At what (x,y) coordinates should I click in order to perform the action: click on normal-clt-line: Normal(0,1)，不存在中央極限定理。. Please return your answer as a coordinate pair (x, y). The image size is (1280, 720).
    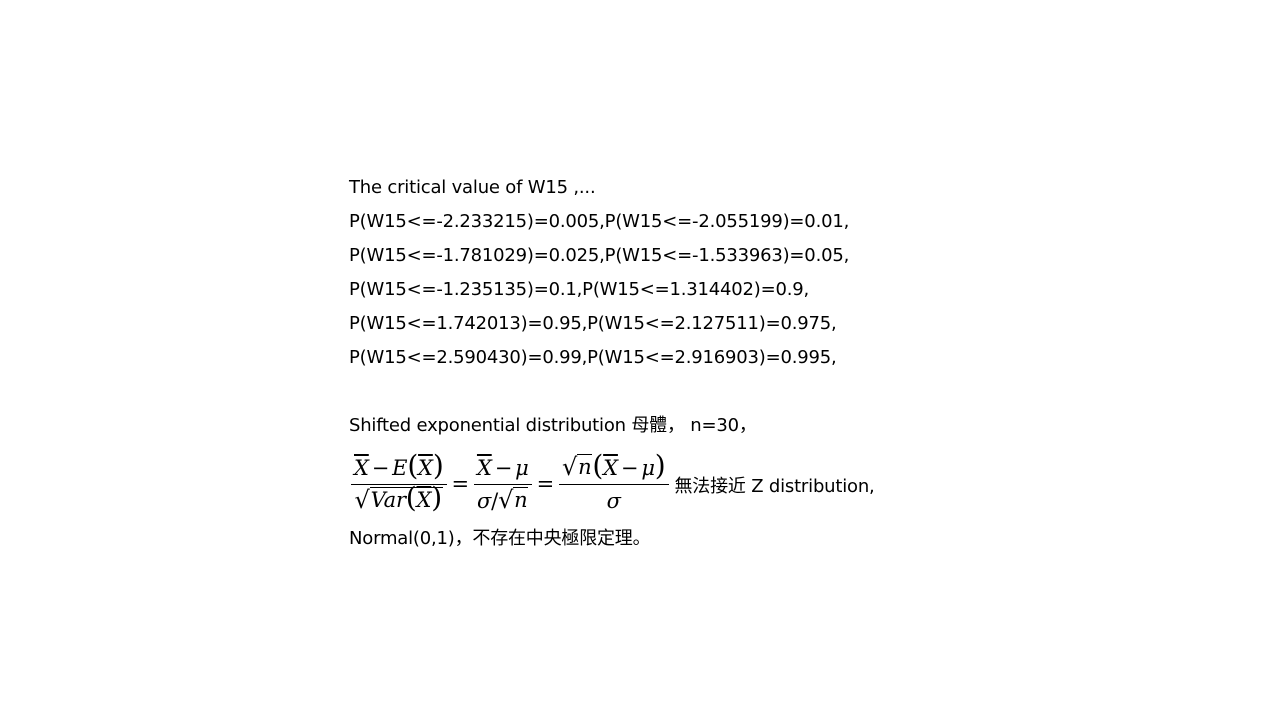
    Looking at the image, I should click on (500, 538).